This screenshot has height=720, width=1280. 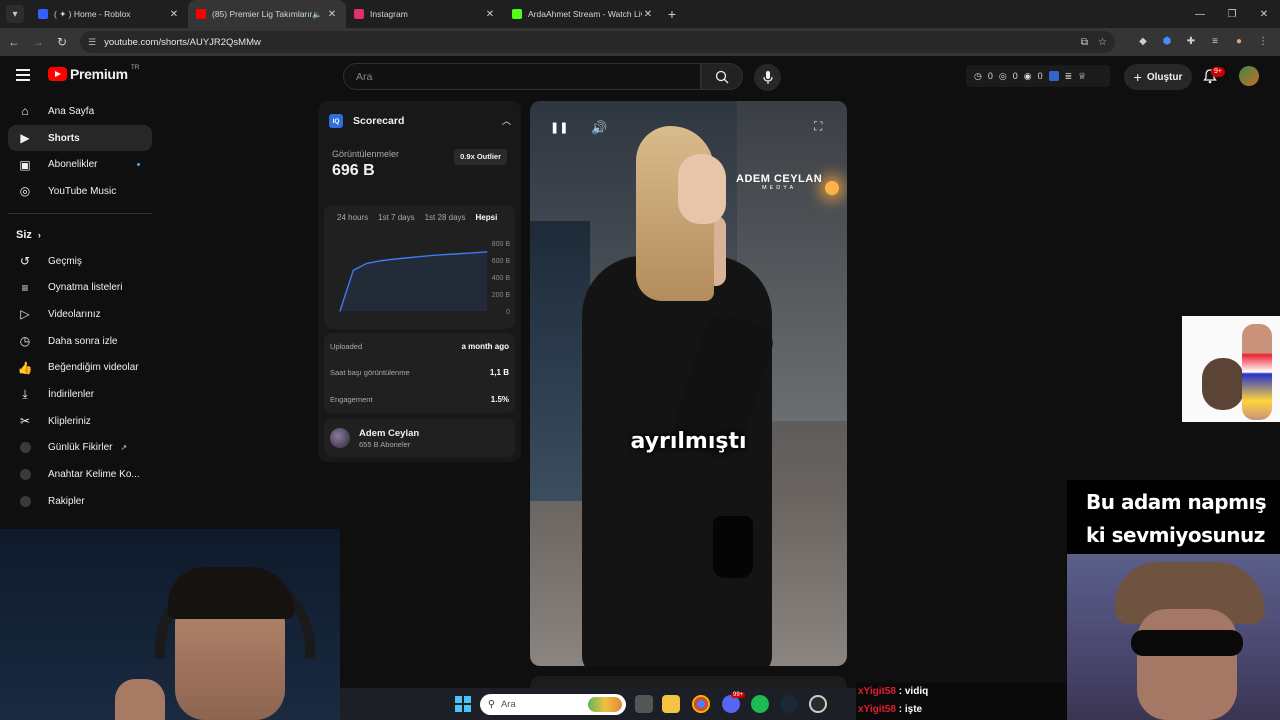 I want to click on subscriptions-icon: ▣, so click(x=25, y=164).